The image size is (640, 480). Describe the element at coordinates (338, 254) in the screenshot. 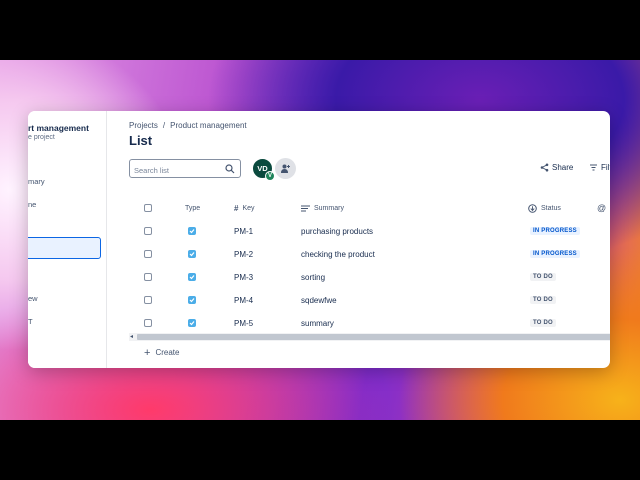

I see `issue-summary: checking the product` at that location.